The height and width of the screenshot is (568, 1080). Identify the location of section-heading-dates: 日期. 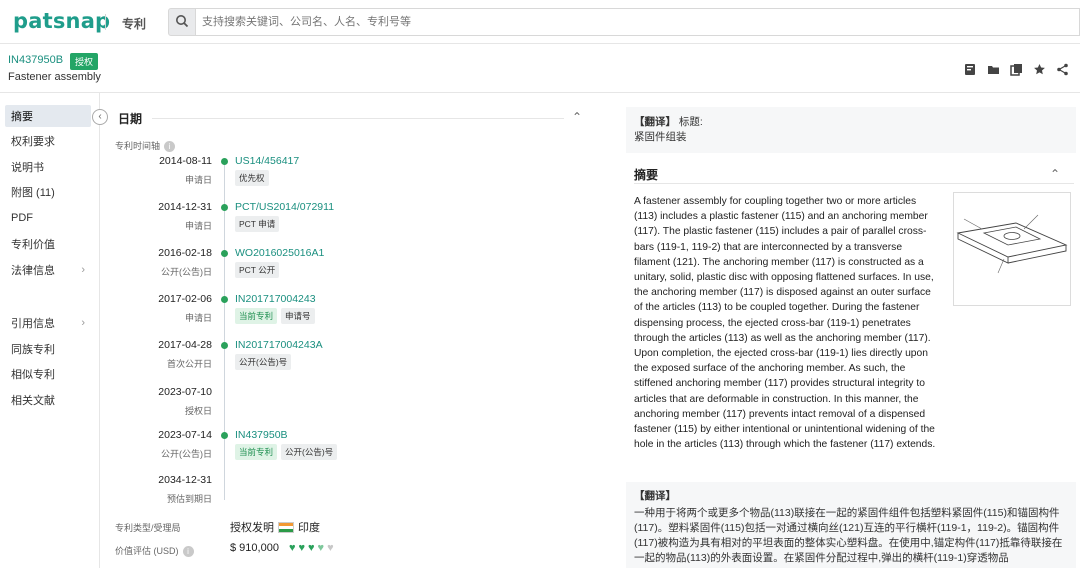
(130, 119).